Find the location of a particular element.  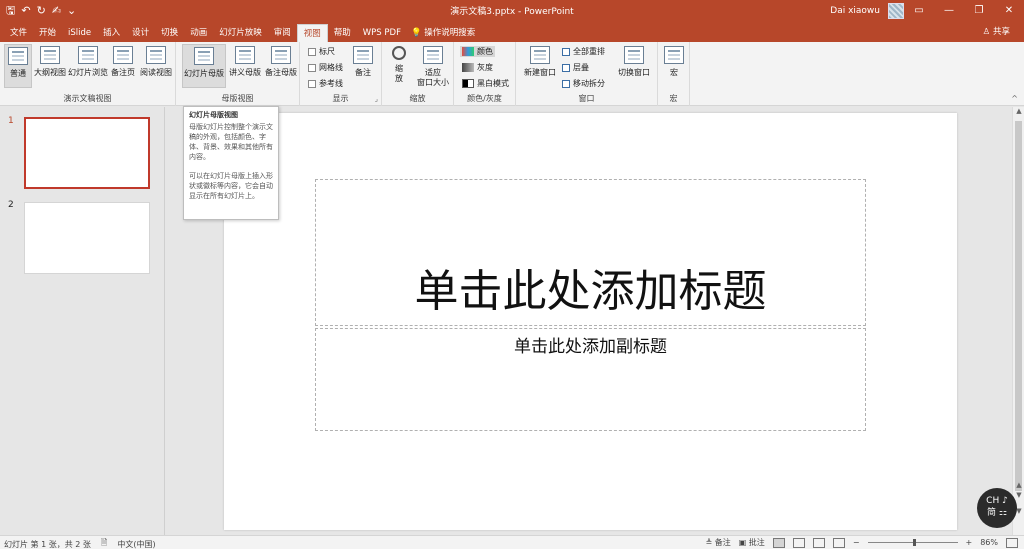

slide-sorter-label: 幻灯片浏览 is located at coordinates (88, 72).